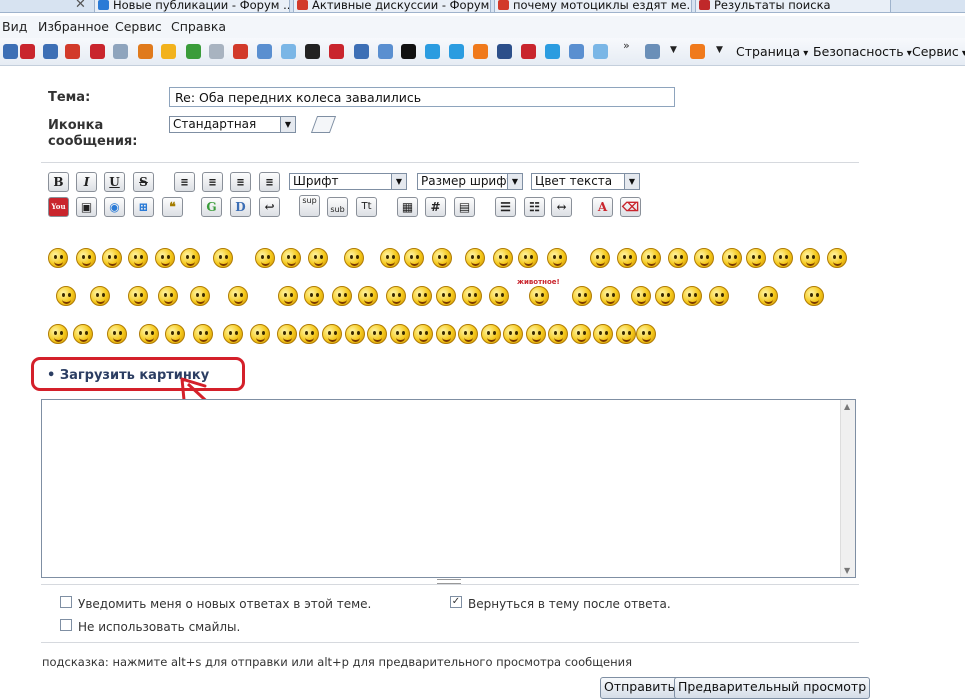 This screenshot has height=699, width=965. What do you see at coordinates (159, 627) in the screenshot?
I see `disable-smilies-label: Не использовать смайлы.` at bounding box center [159, 627].